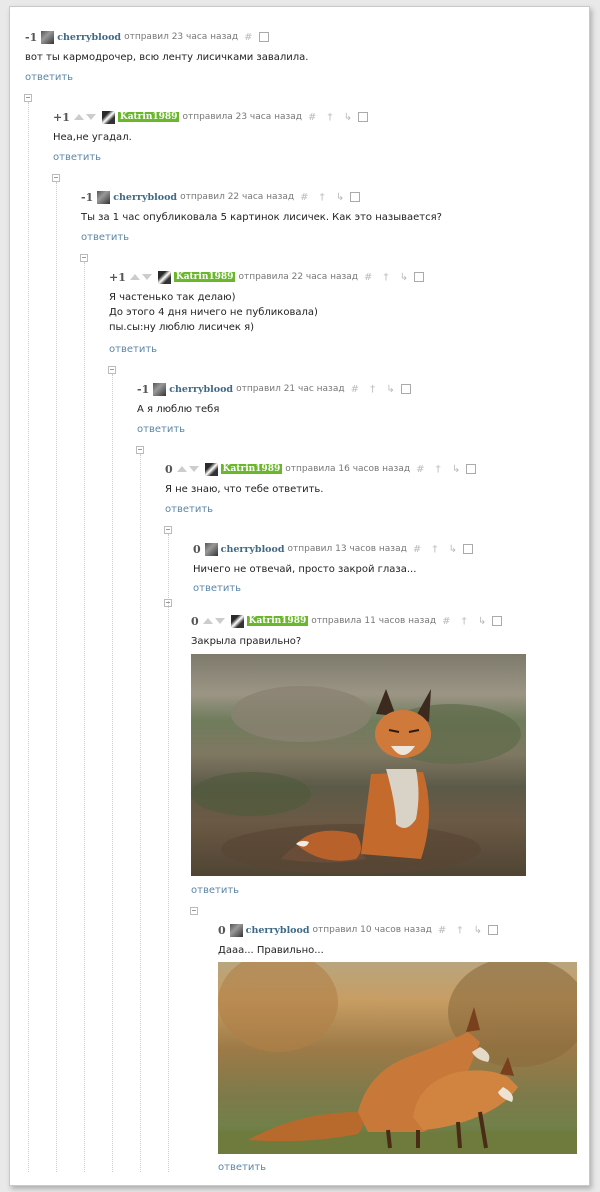 This screenshot has height=1192, width=600. What do you see at coordinates (242, 117) in the screenshot?
I see `comment-time: отправила 23 часа назад` at bounding box center [242, 117].